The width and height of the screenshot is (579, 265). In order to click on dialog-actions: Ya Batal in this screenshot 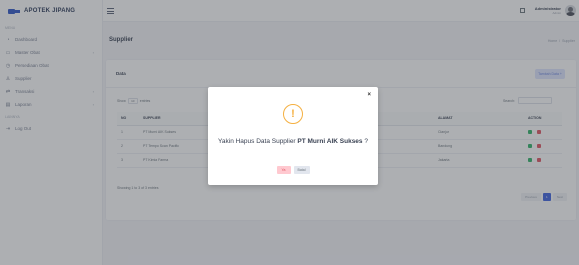, I will do `click(293, 170)`.